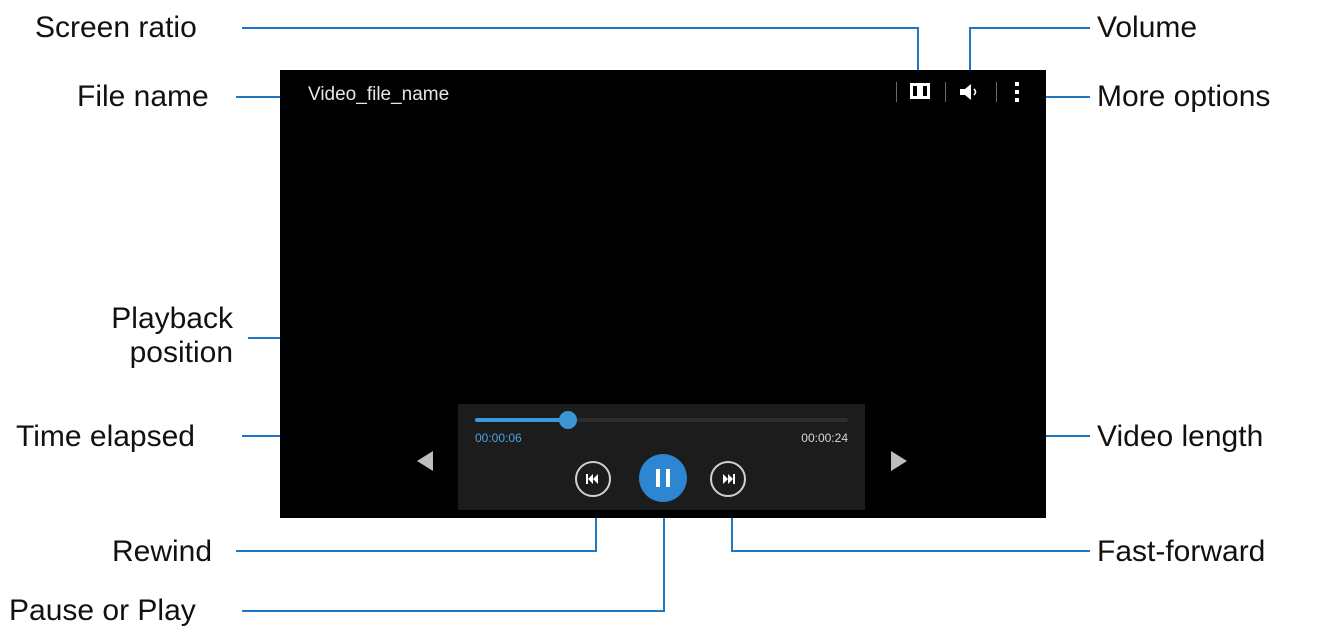  What do you see at coordinates (143, 96) in the screenshot?
I see `callout-file-name: File name` at bounding box center [143, 96].